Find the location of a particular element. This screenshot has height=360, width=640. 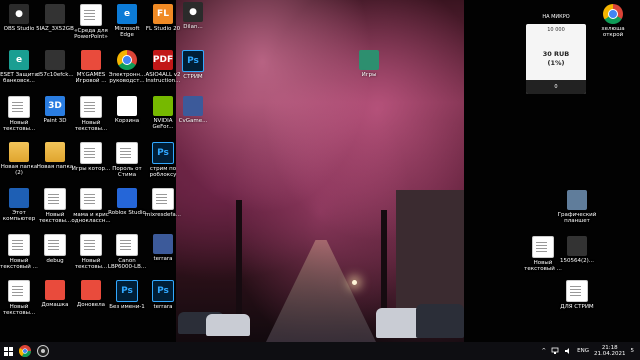

desktop-icon-pc: Этот компьютер is located at coordinates (19, 205).